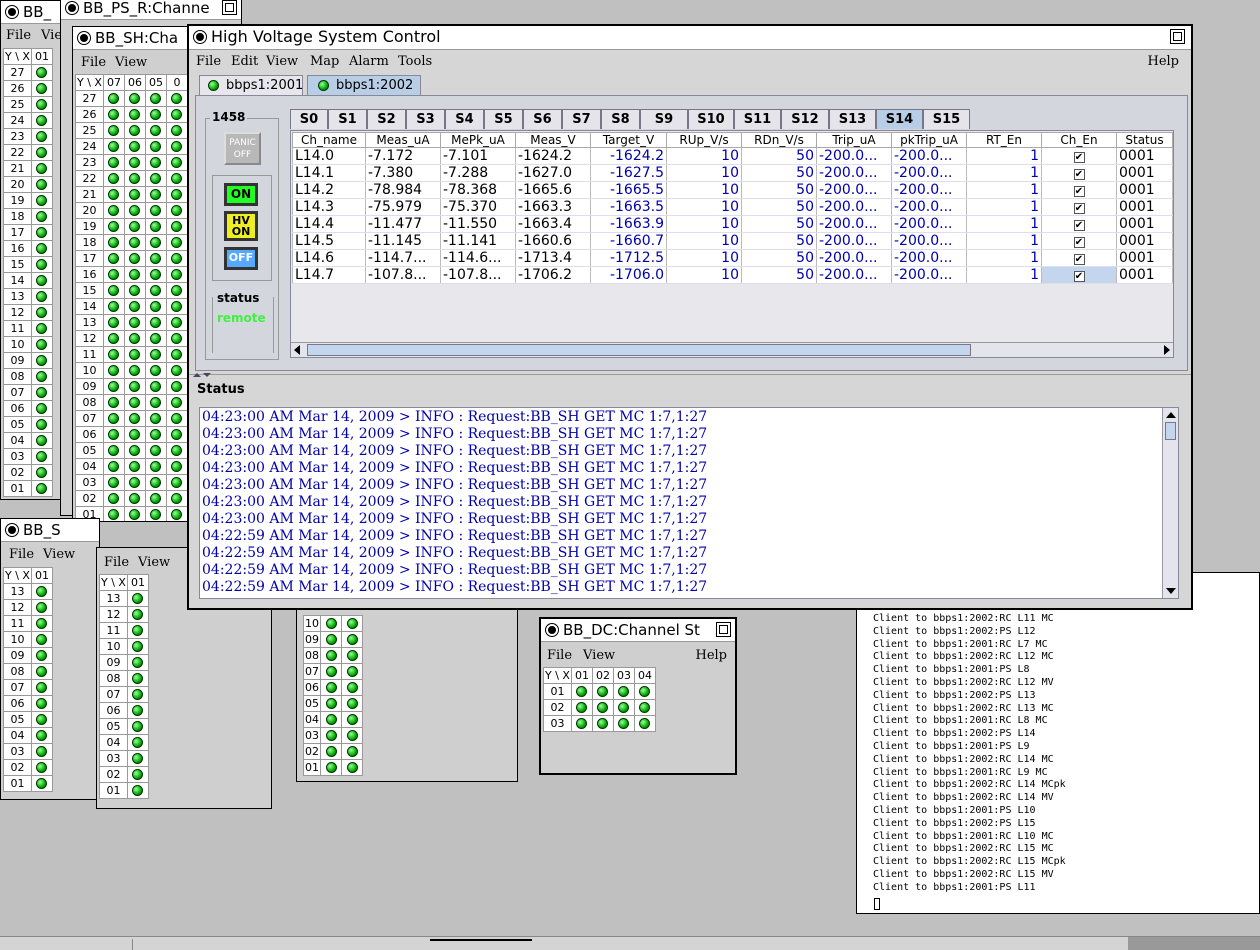  I want to click on scroll-right-icon, so click(1167, 350).